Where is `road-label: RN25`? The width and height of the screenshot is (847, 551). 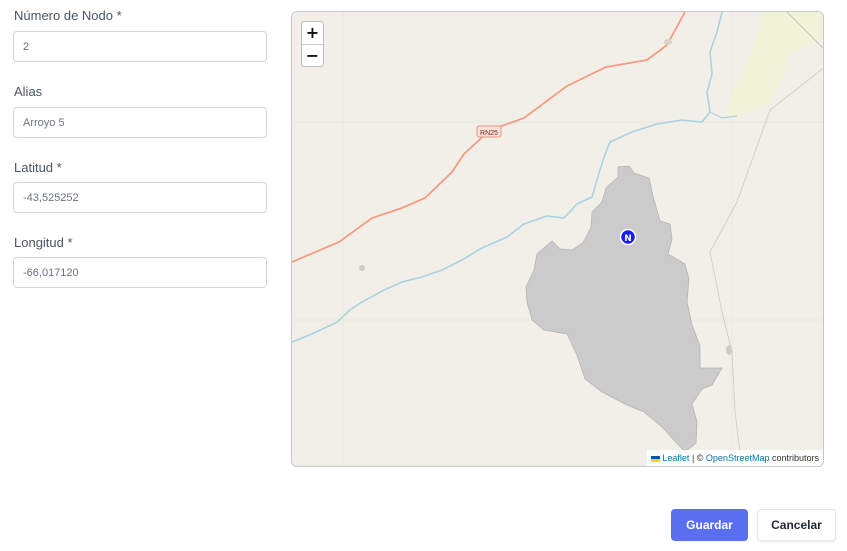 road-label: RN25 is located at coordinates (489, 133).